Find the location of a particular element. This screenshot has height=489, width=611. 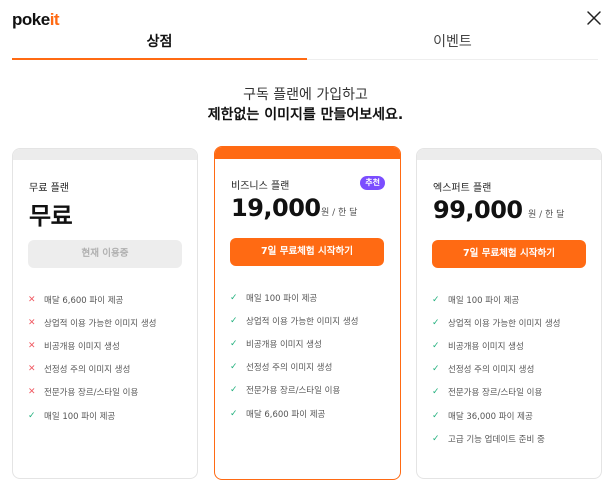

tab-divider is located at coordinates (452, 59).